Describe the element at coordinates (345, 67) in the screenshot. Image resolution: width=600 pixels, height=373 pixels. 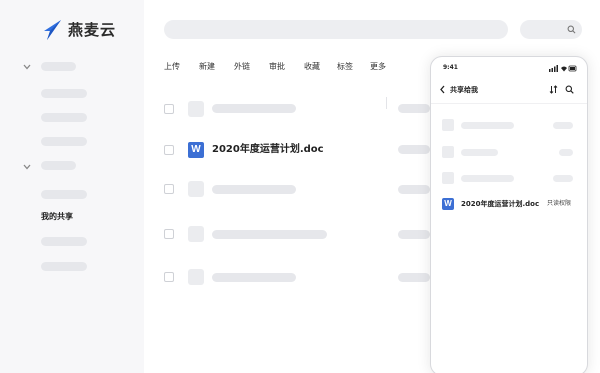
I see `tag-button: 标签` at that location.